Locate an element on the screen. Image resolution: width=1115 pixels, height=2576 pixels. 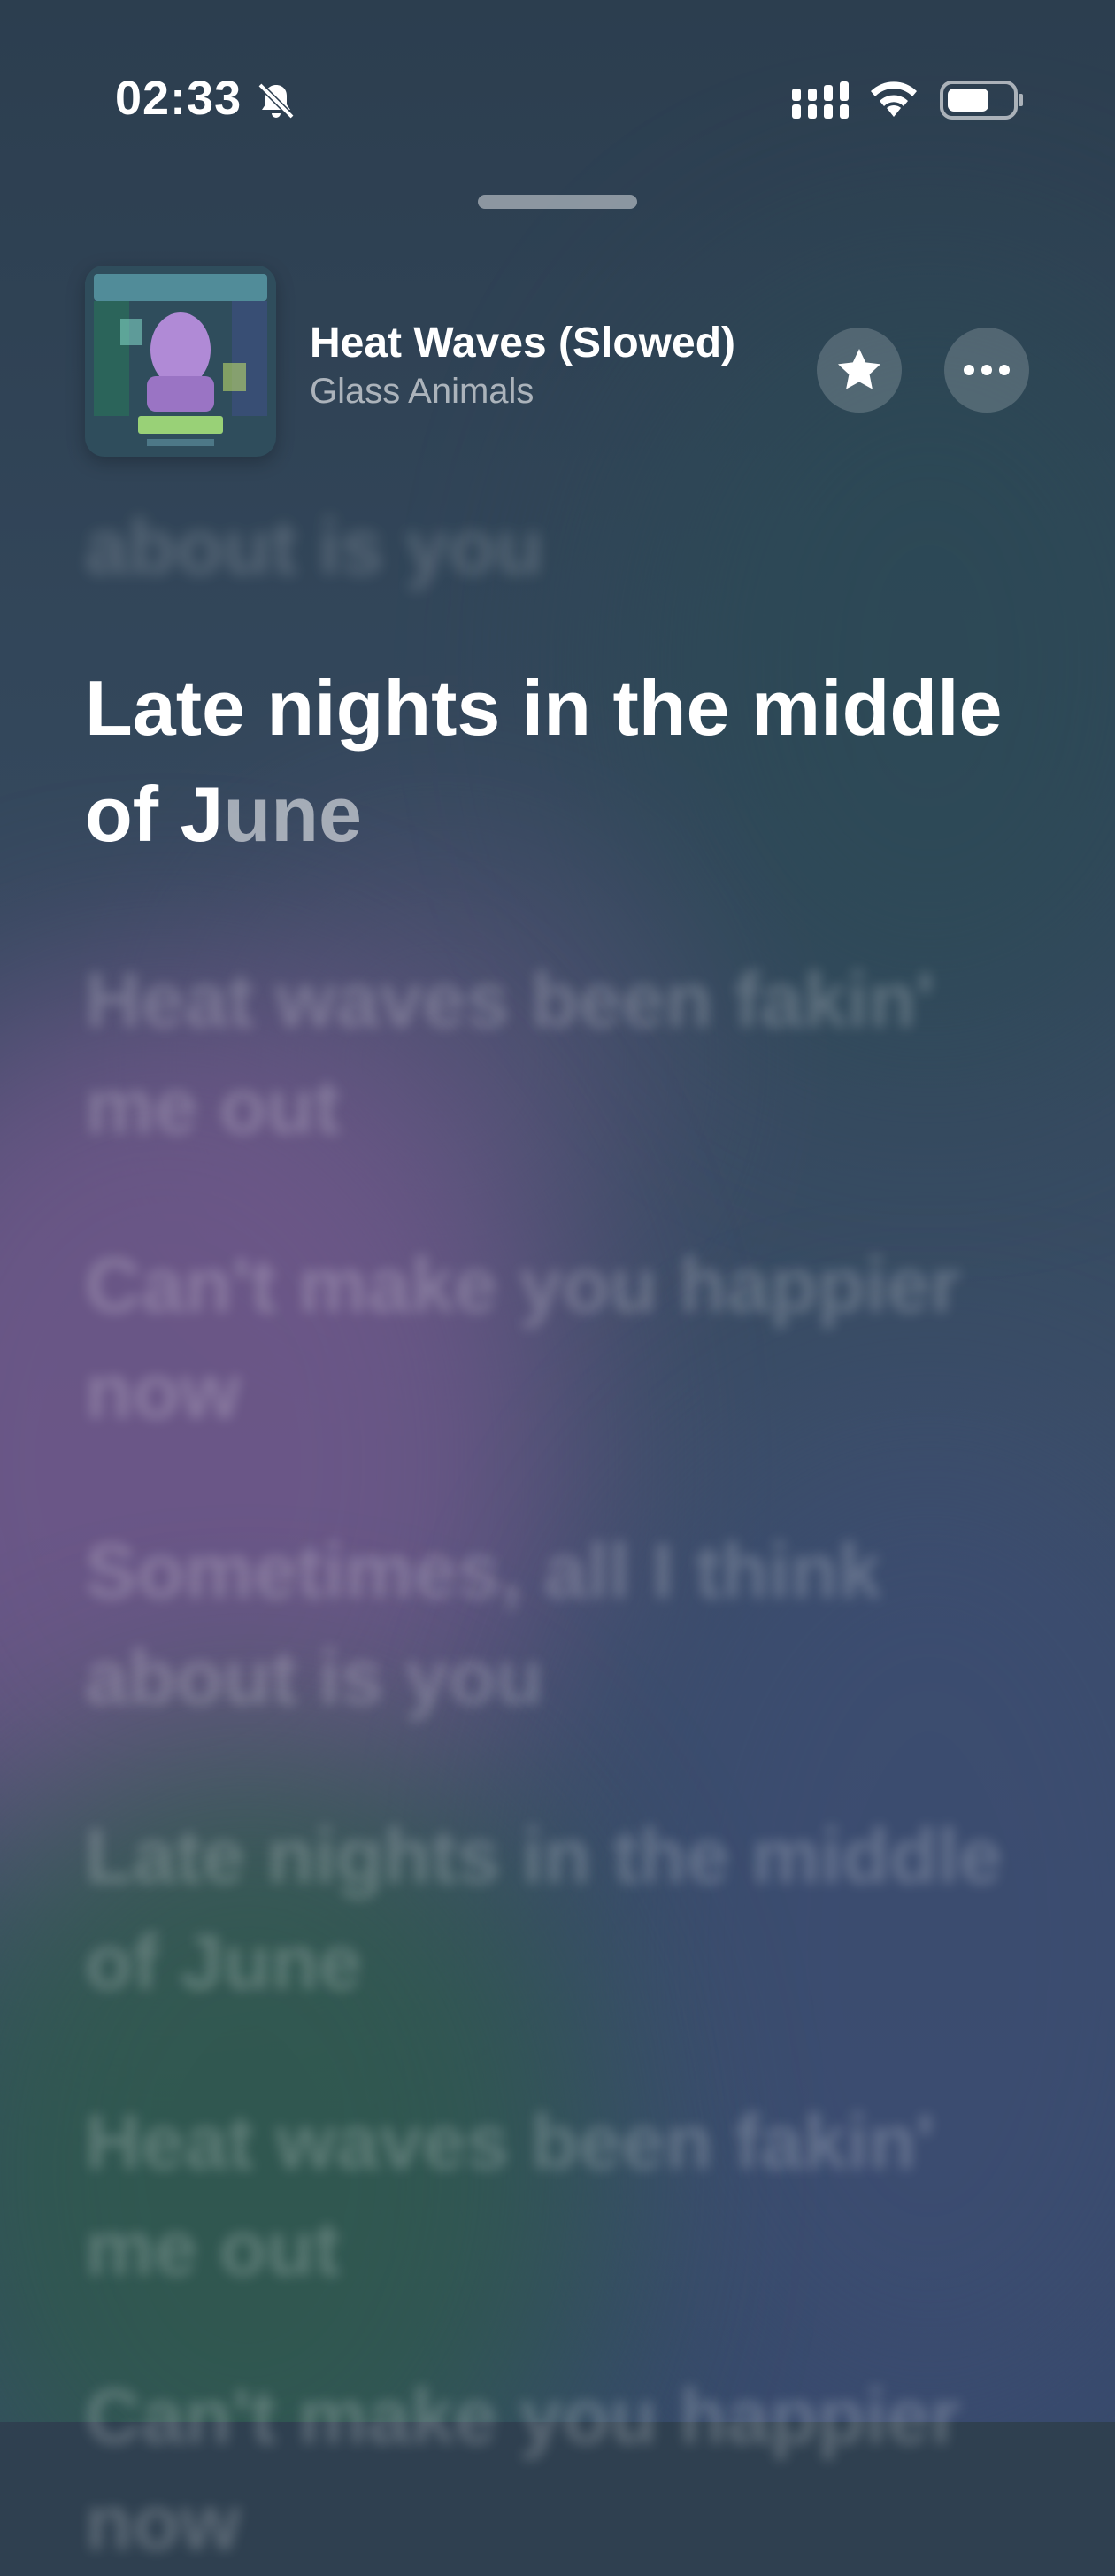
more-options-button is located at coordinates (986, 370).